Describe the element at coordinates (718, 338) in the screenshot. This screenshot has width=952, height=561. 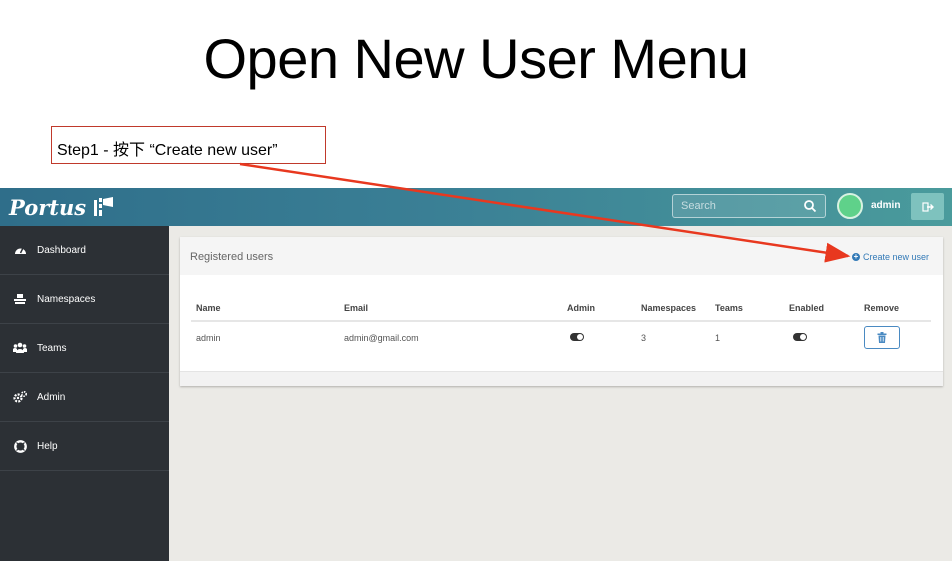
I see `cell-teams: 1` at that location.